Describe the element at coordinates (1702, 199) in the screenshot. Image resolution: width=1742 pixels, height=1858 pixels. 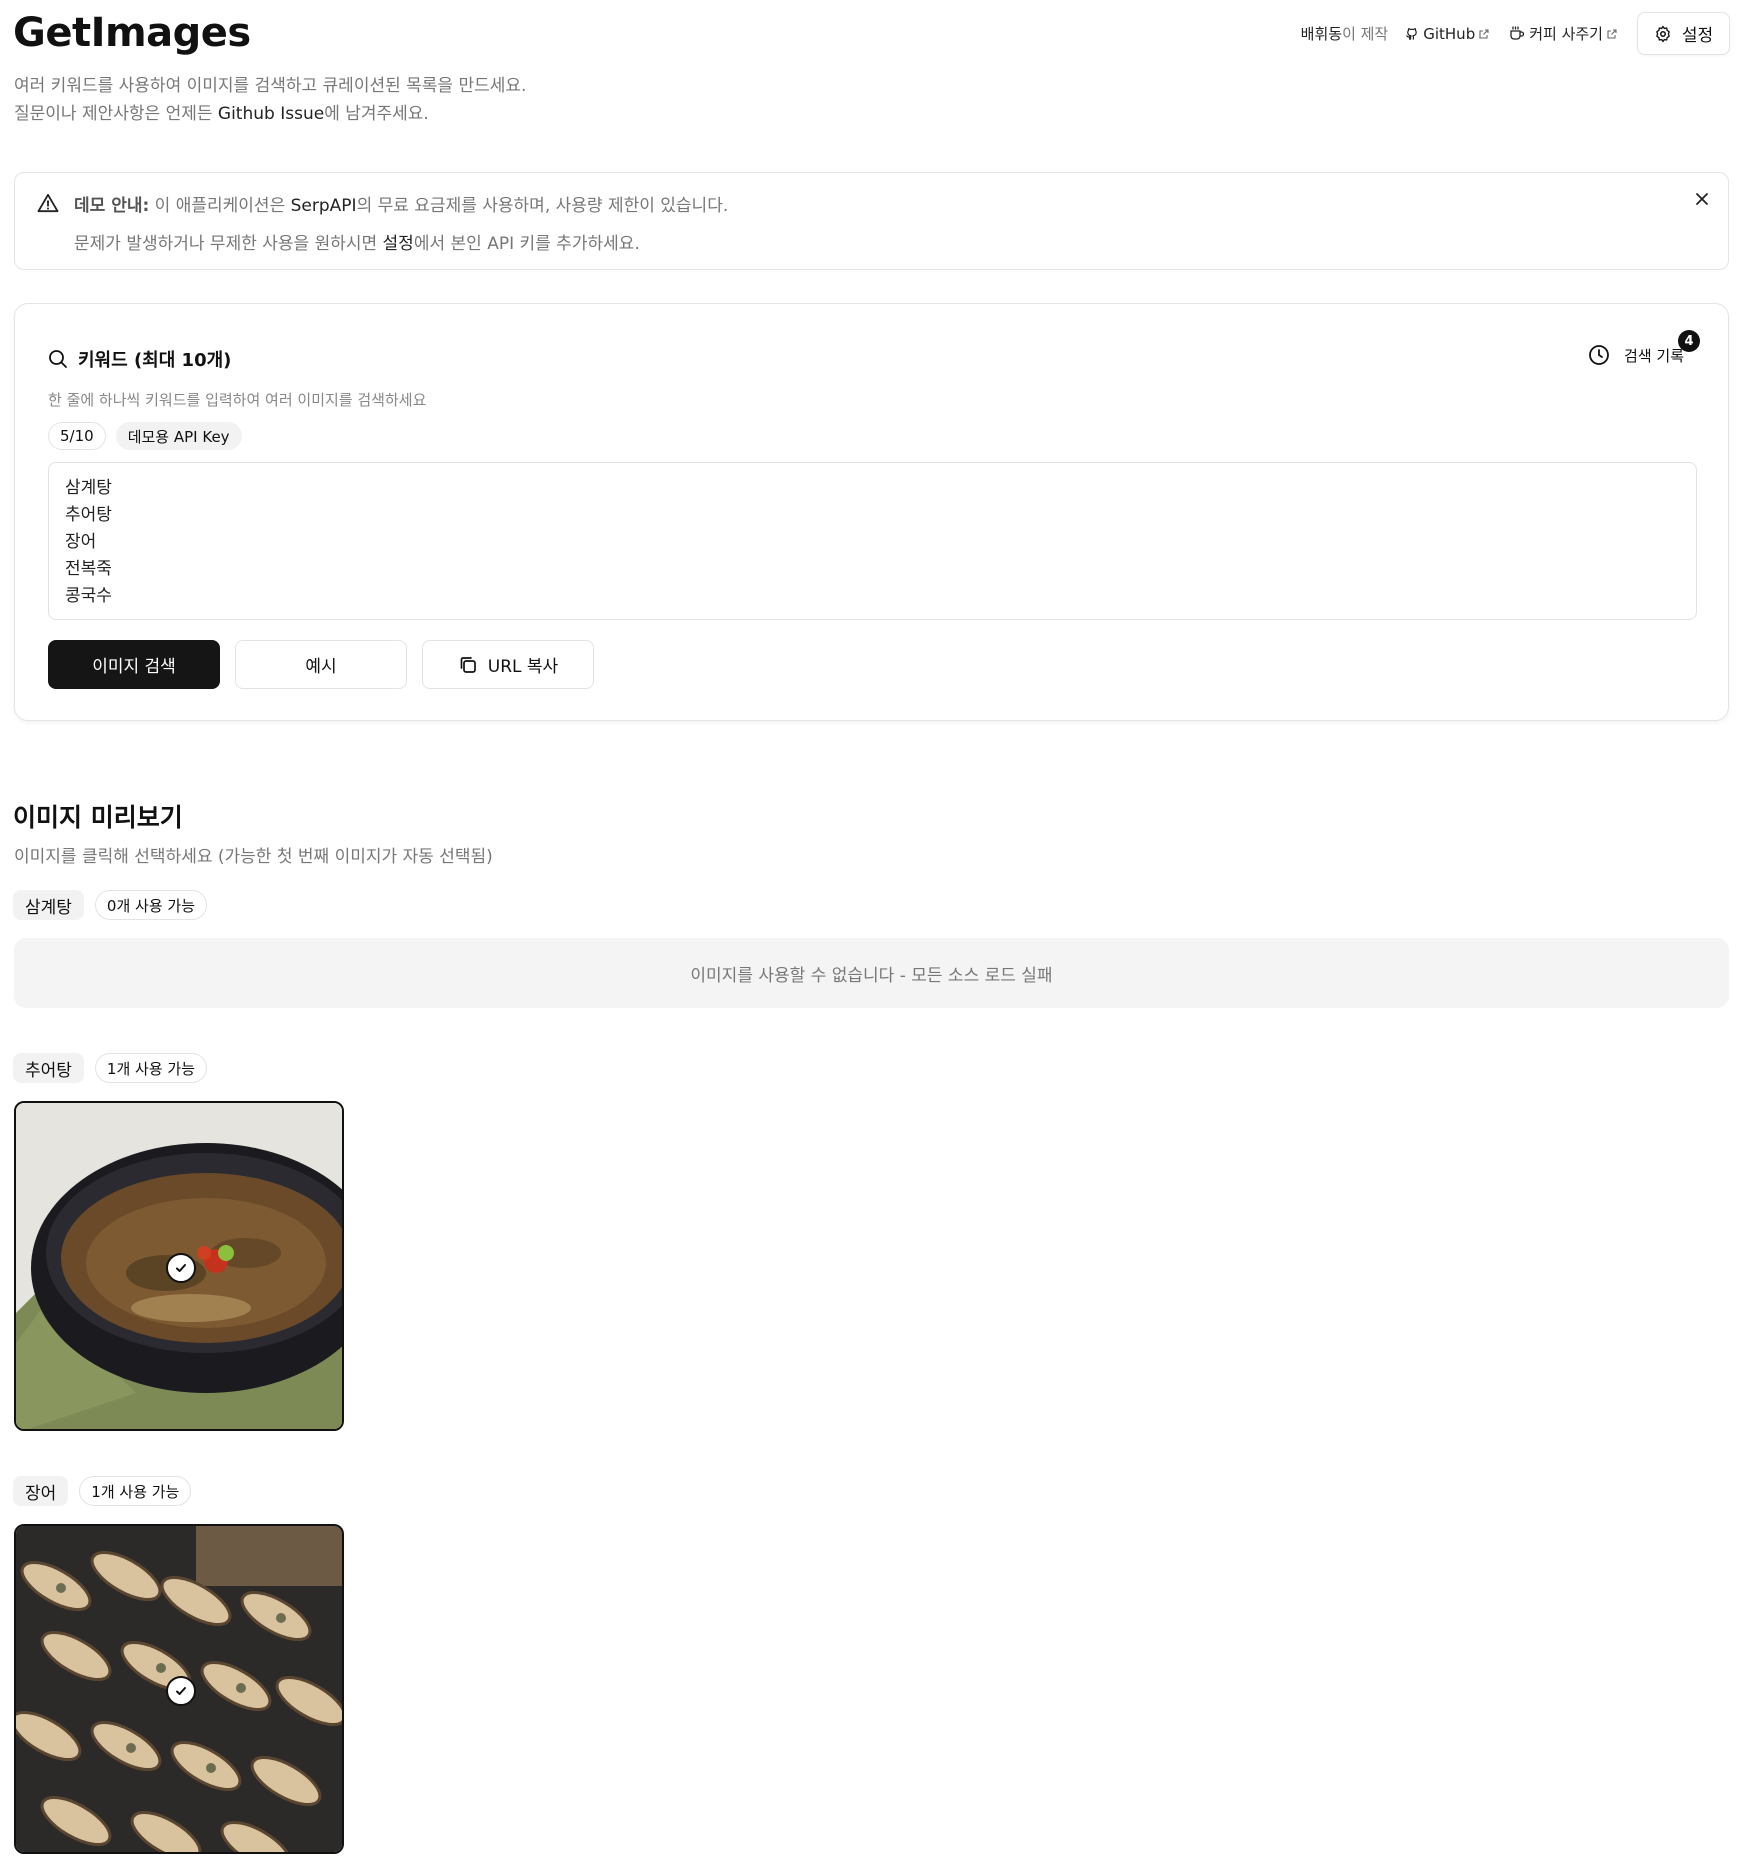
I see `close-icon` at that location.